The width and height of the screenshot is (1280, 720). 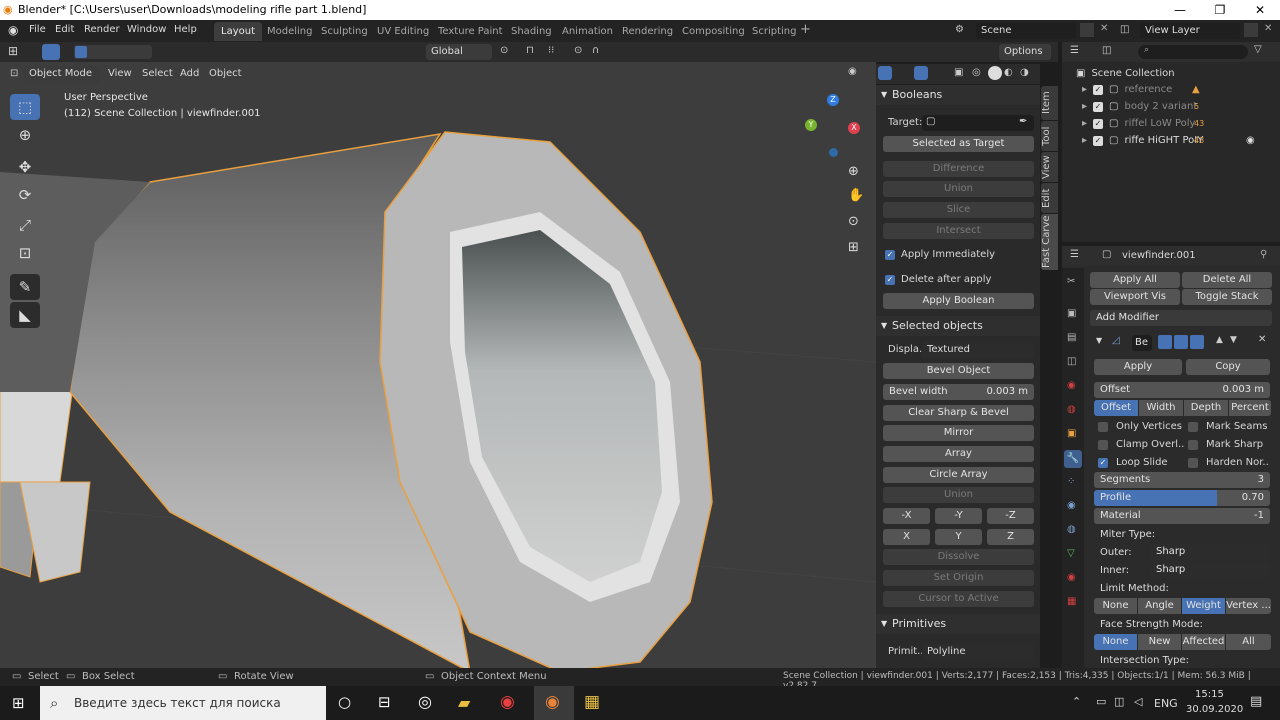 What do you see at coordinates (853, 247) in the screenshot?
I see `ortho-grid-icon: ⊞` at bounding box center [853, 247].